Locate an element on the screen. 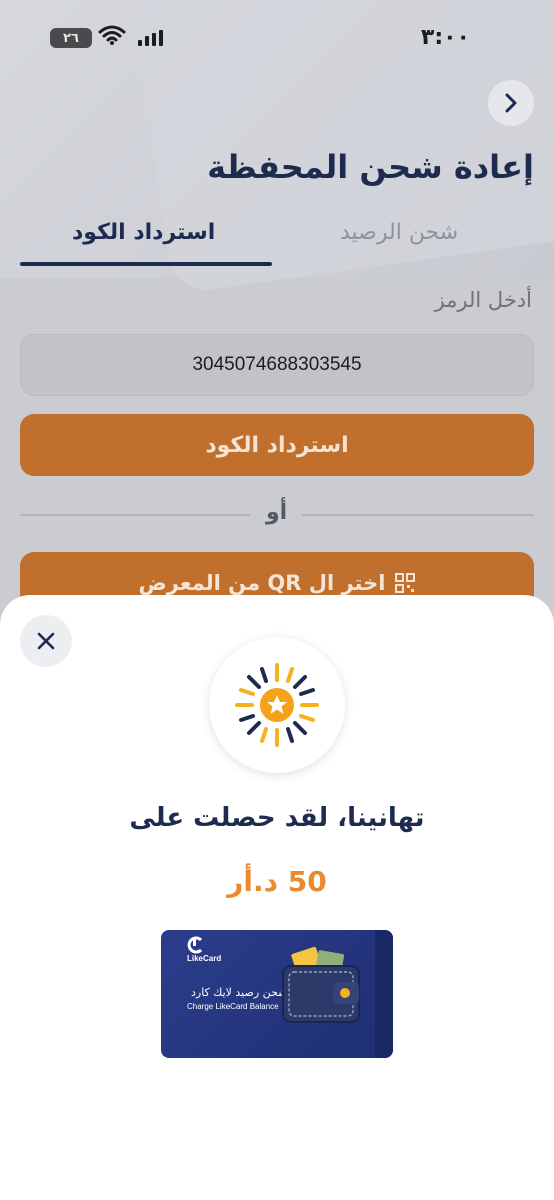 The width and height of the screenshot is (554, 1200). tab-bar: شحن الرصيد استرداد الكود is located at coordinates (277, 240).